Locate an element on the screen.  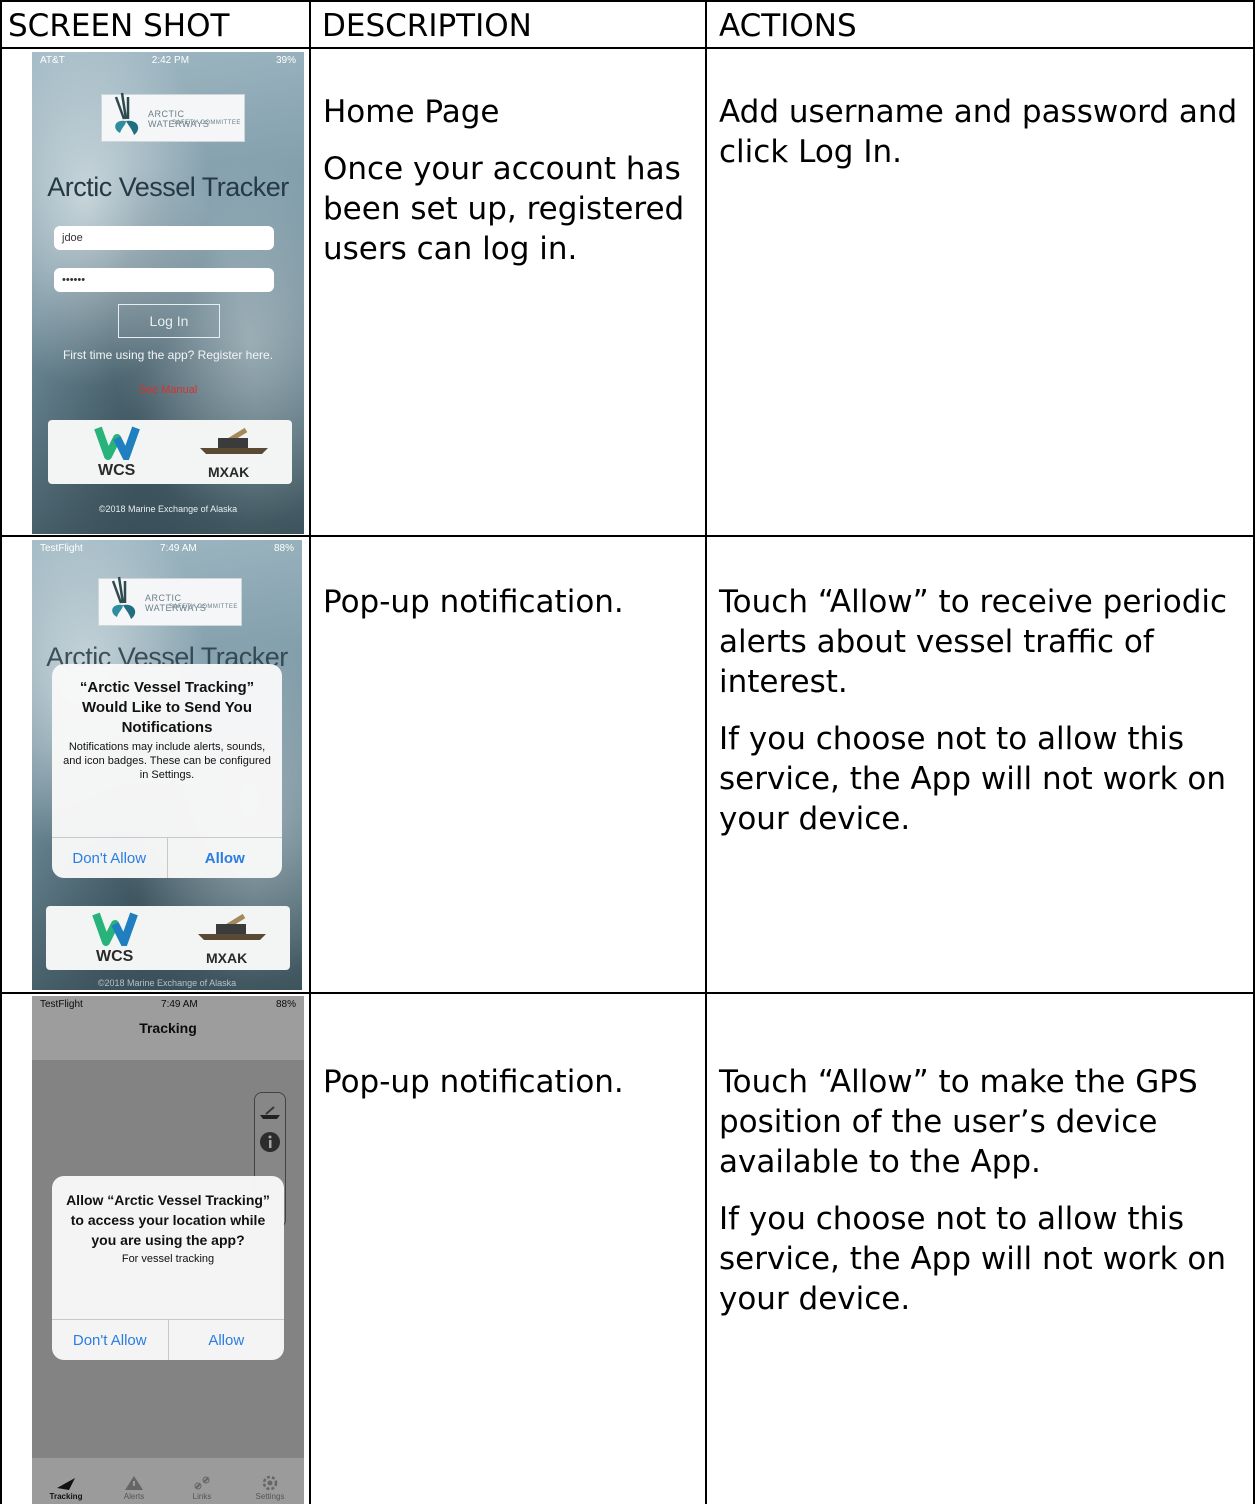
tab-settings: Settings is located at coordinates (270, 1481).